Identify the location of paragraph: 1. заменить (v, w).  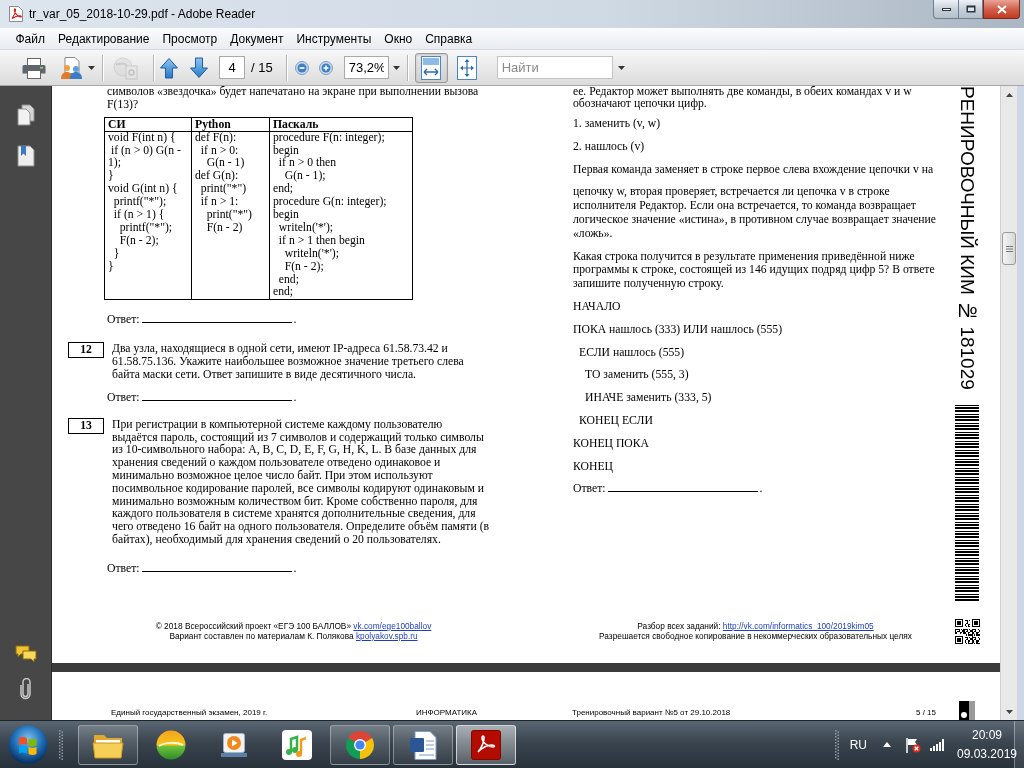
(617, 124).